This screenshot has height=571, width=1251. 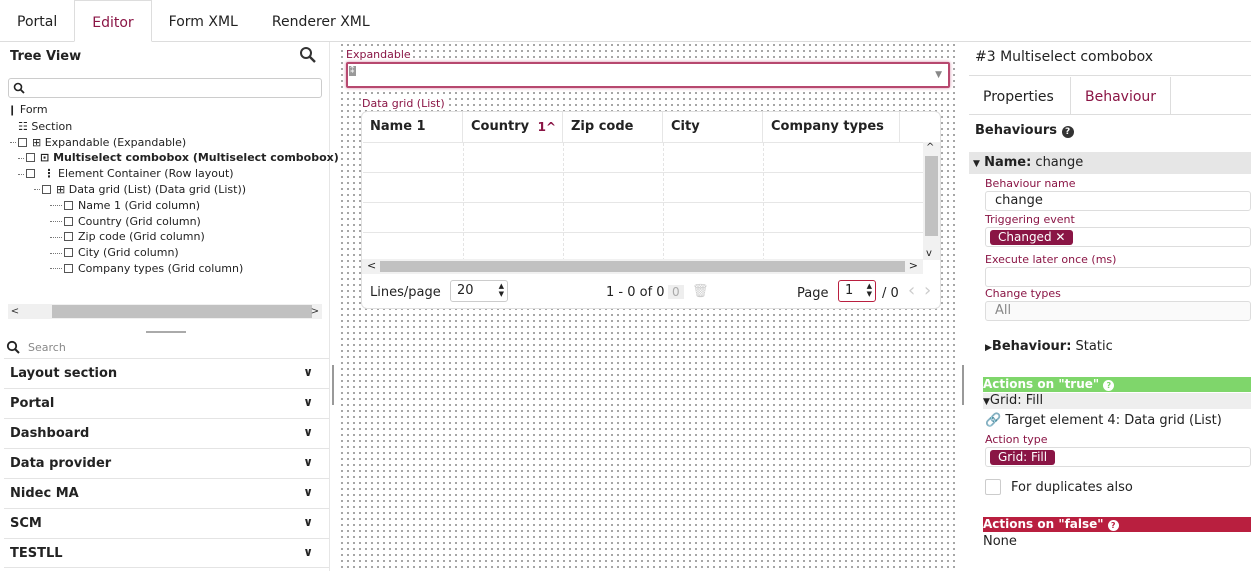 What do you see at coordinates (203, 21) in the screenshot?
I see `tab-form-xml: Form XML` at bounding box center [203, 21].